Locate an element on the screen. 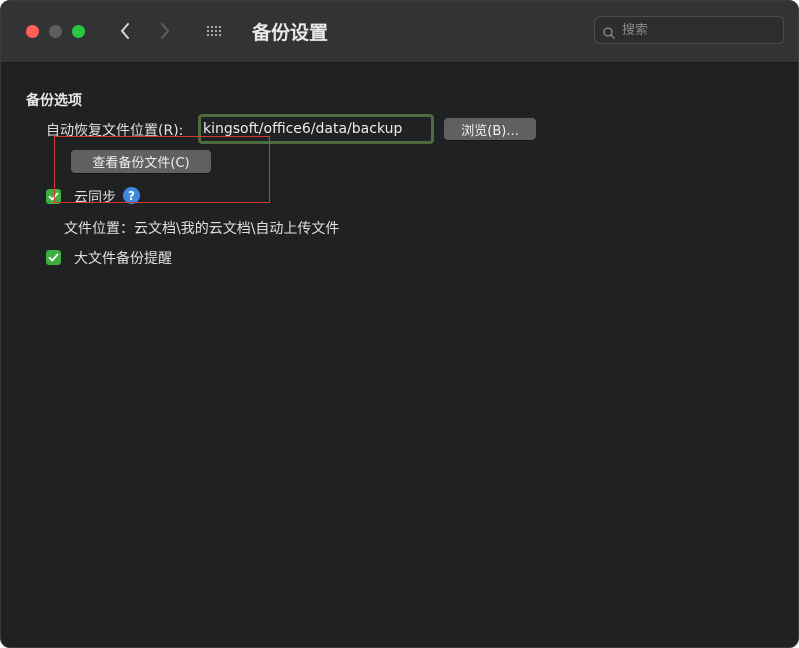 This screenshot has width=799, height=648. window-title: 备份设置 is located at coordinates (290, 33).